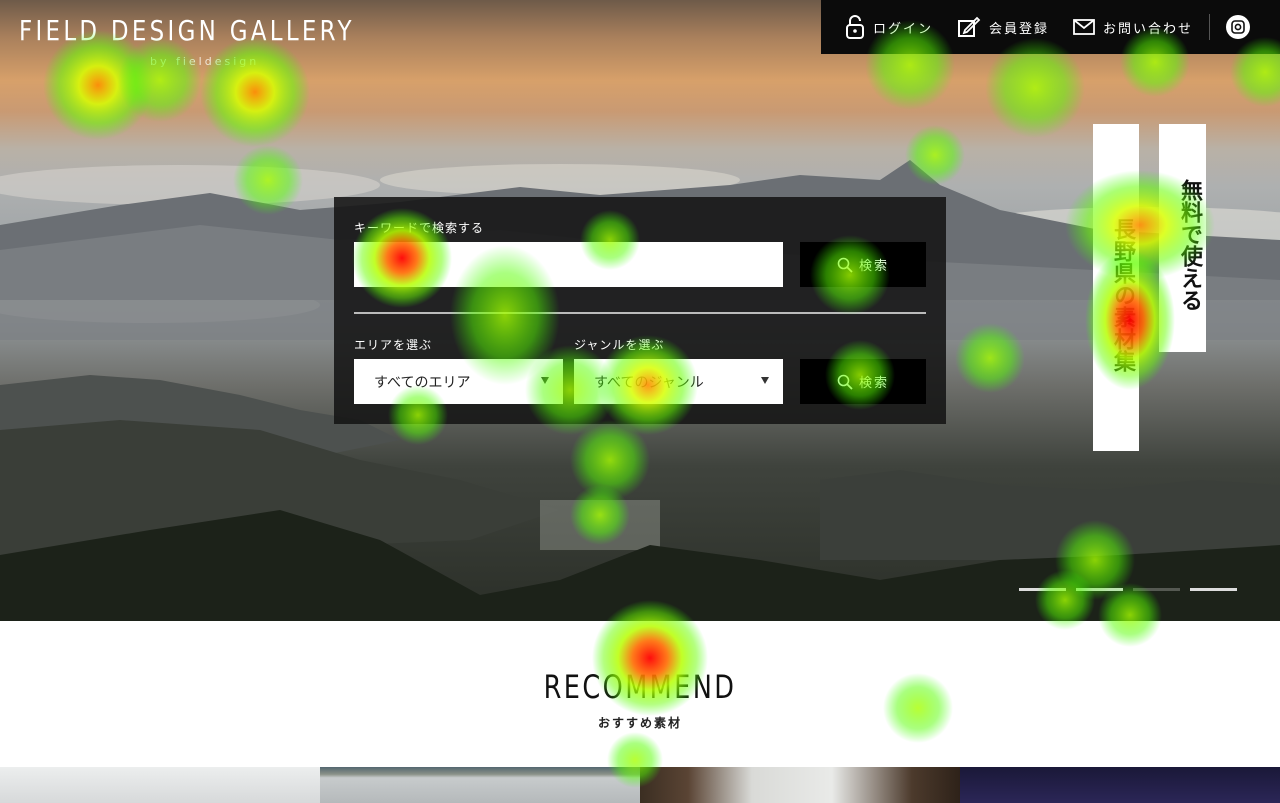 This screenshot has width=1280, height=803. I want to click on login-link: ログイン, so click(889, 27).